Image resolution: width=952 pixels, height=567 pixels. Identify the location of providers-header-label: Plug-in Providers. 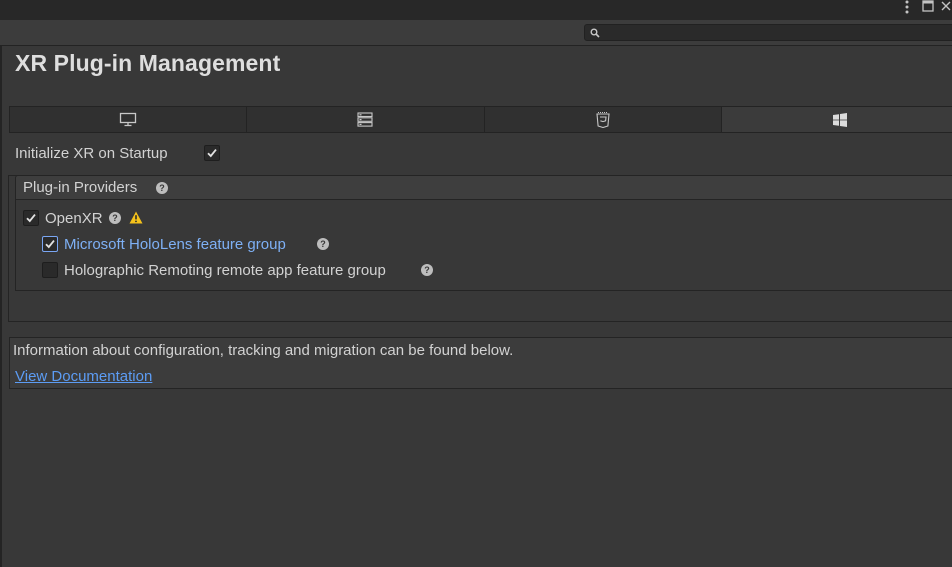
(80, 187).